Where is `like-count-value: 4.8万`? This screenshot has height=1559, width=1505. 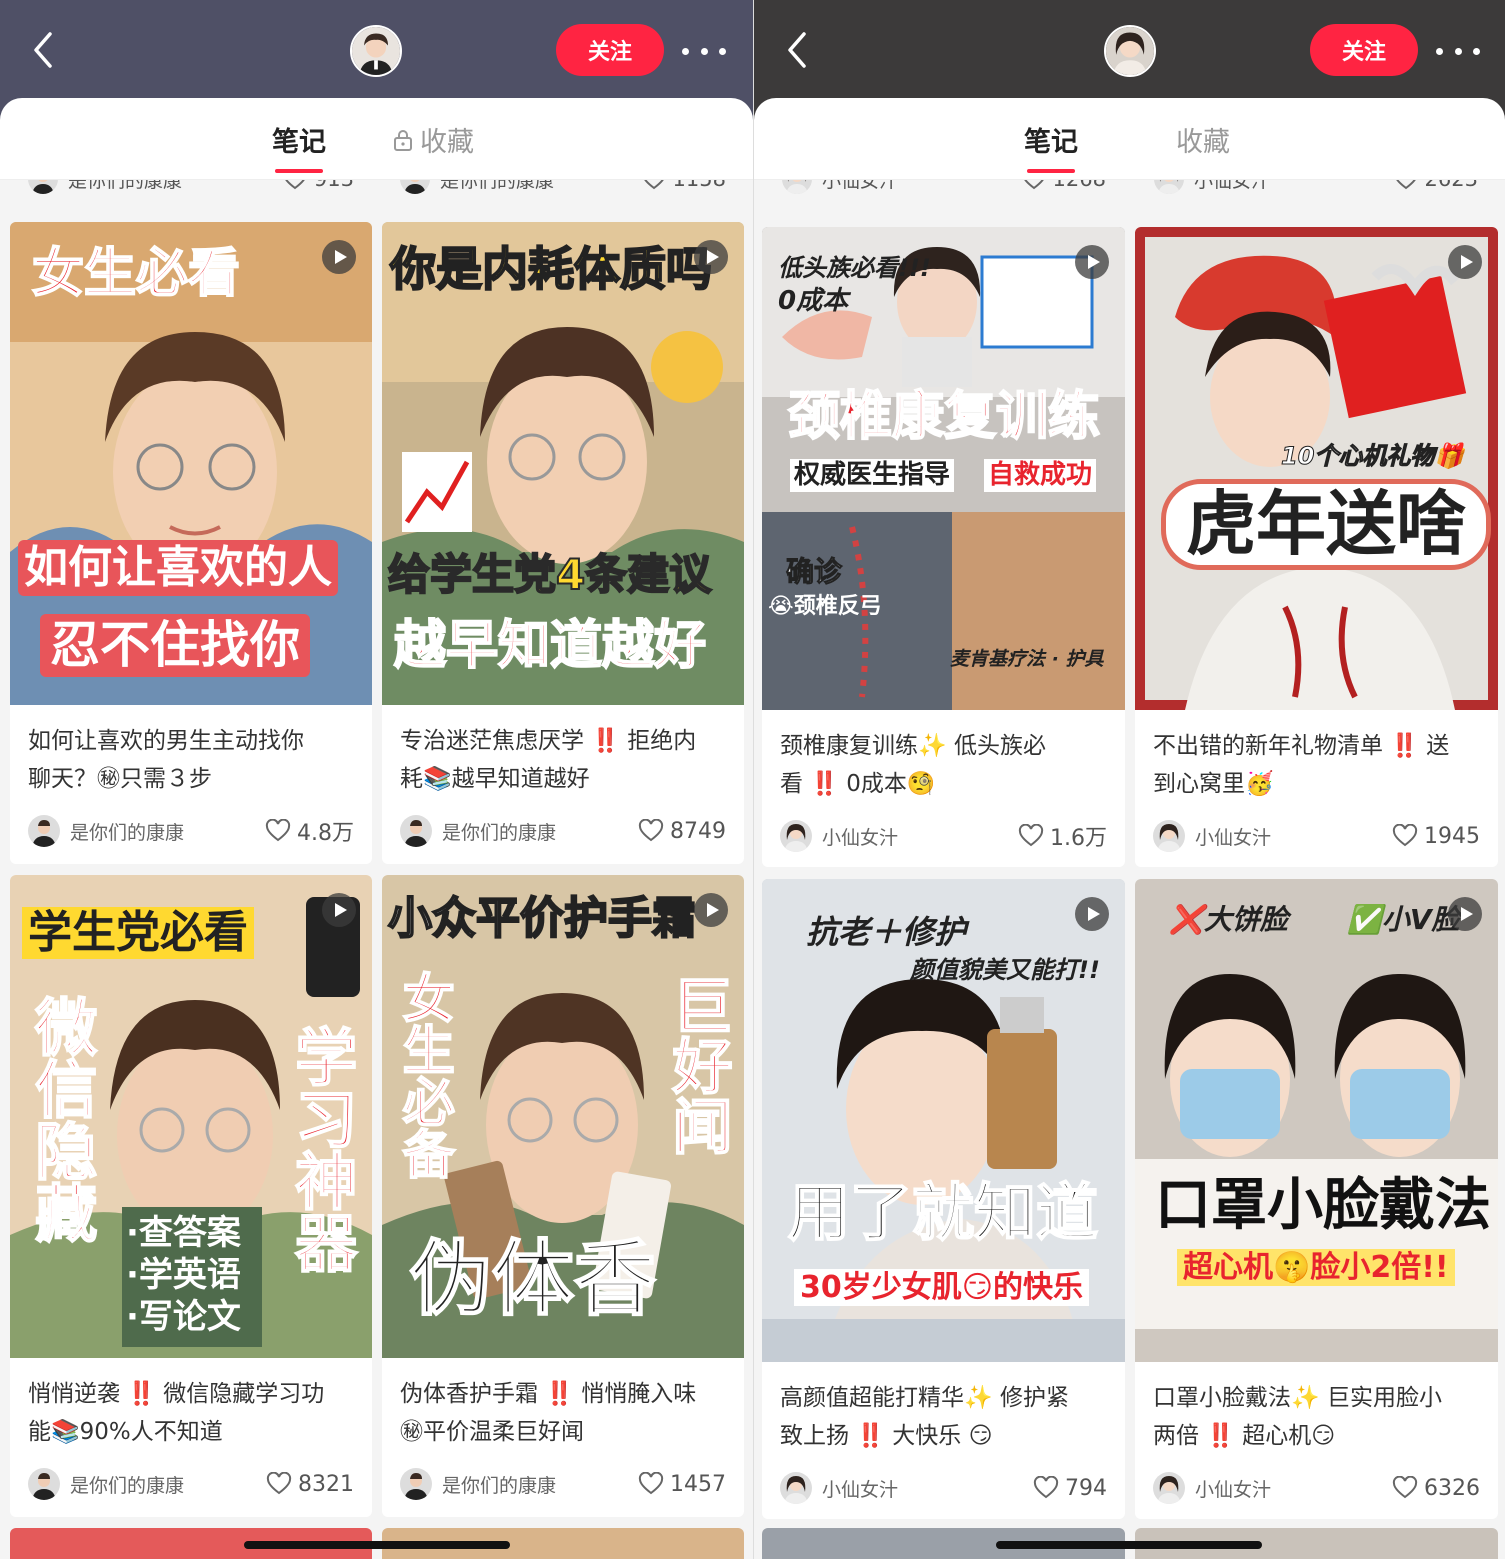 like-count-value: 4.8万 is located at coordinates (325, 833).